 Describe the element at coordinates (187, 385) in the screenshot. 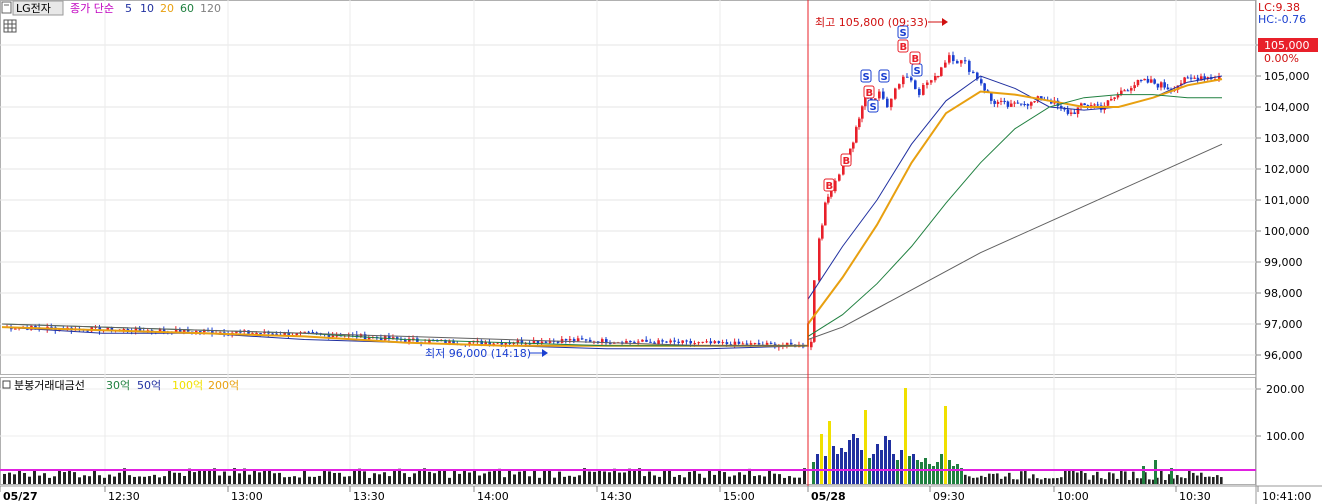

I see `volume-level-100: 100억` at that location.